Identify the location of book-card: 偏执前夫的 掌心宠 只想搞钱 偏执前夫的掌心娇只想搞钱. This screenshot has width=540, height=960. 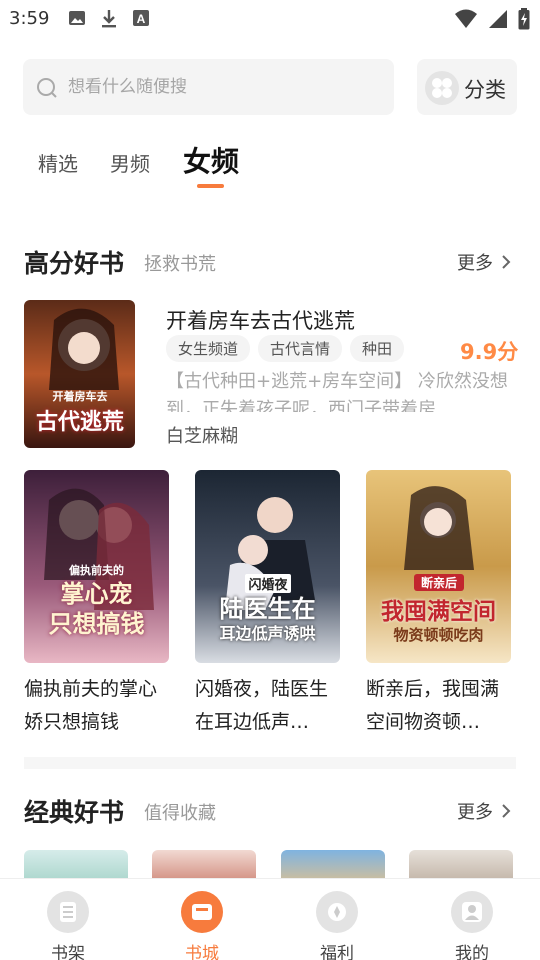
(96, 604).